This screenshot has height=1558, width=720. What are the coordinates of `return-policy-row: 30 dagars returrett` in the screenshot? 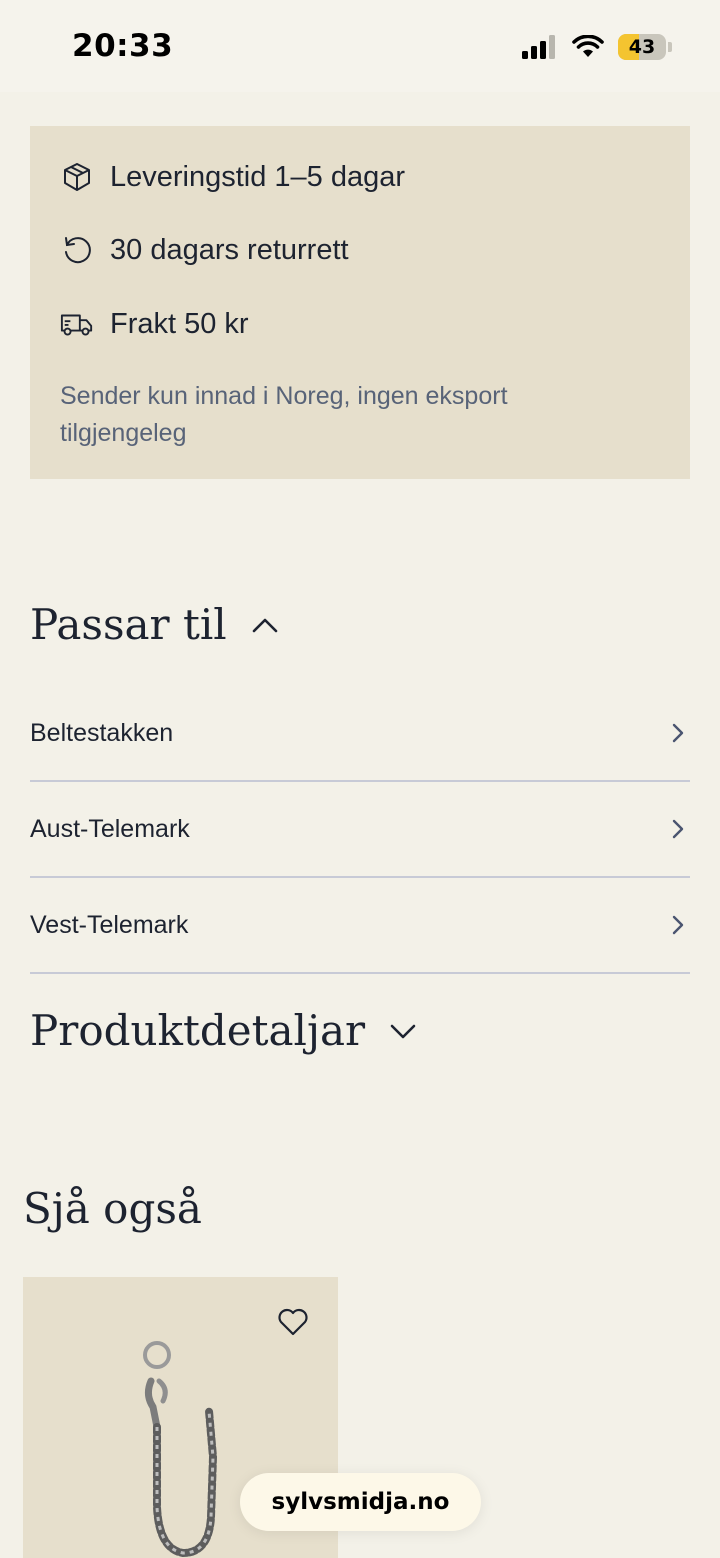 It's located at (204, 250).